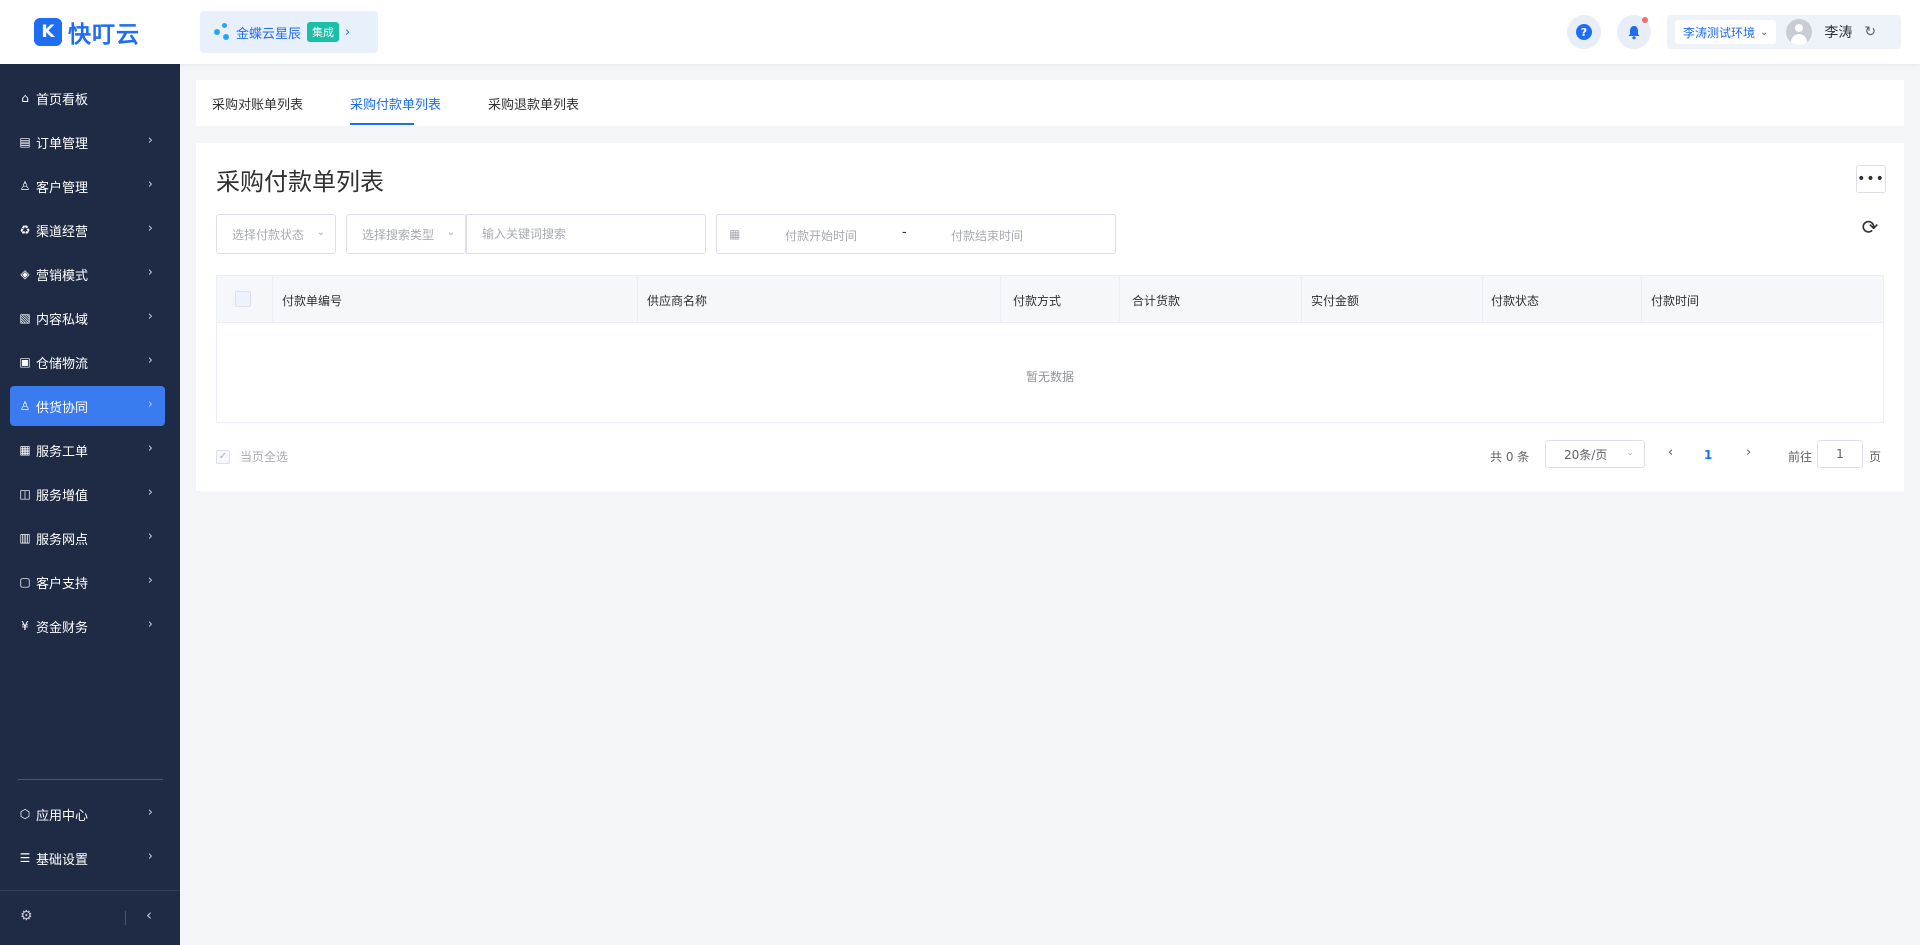 This screenshot has height=945, width=1920. Describe the element at coordinates (87, 626) in the screenshot. I see `sidebar-item-finance: ¥ 资金财务 ›` at that location.